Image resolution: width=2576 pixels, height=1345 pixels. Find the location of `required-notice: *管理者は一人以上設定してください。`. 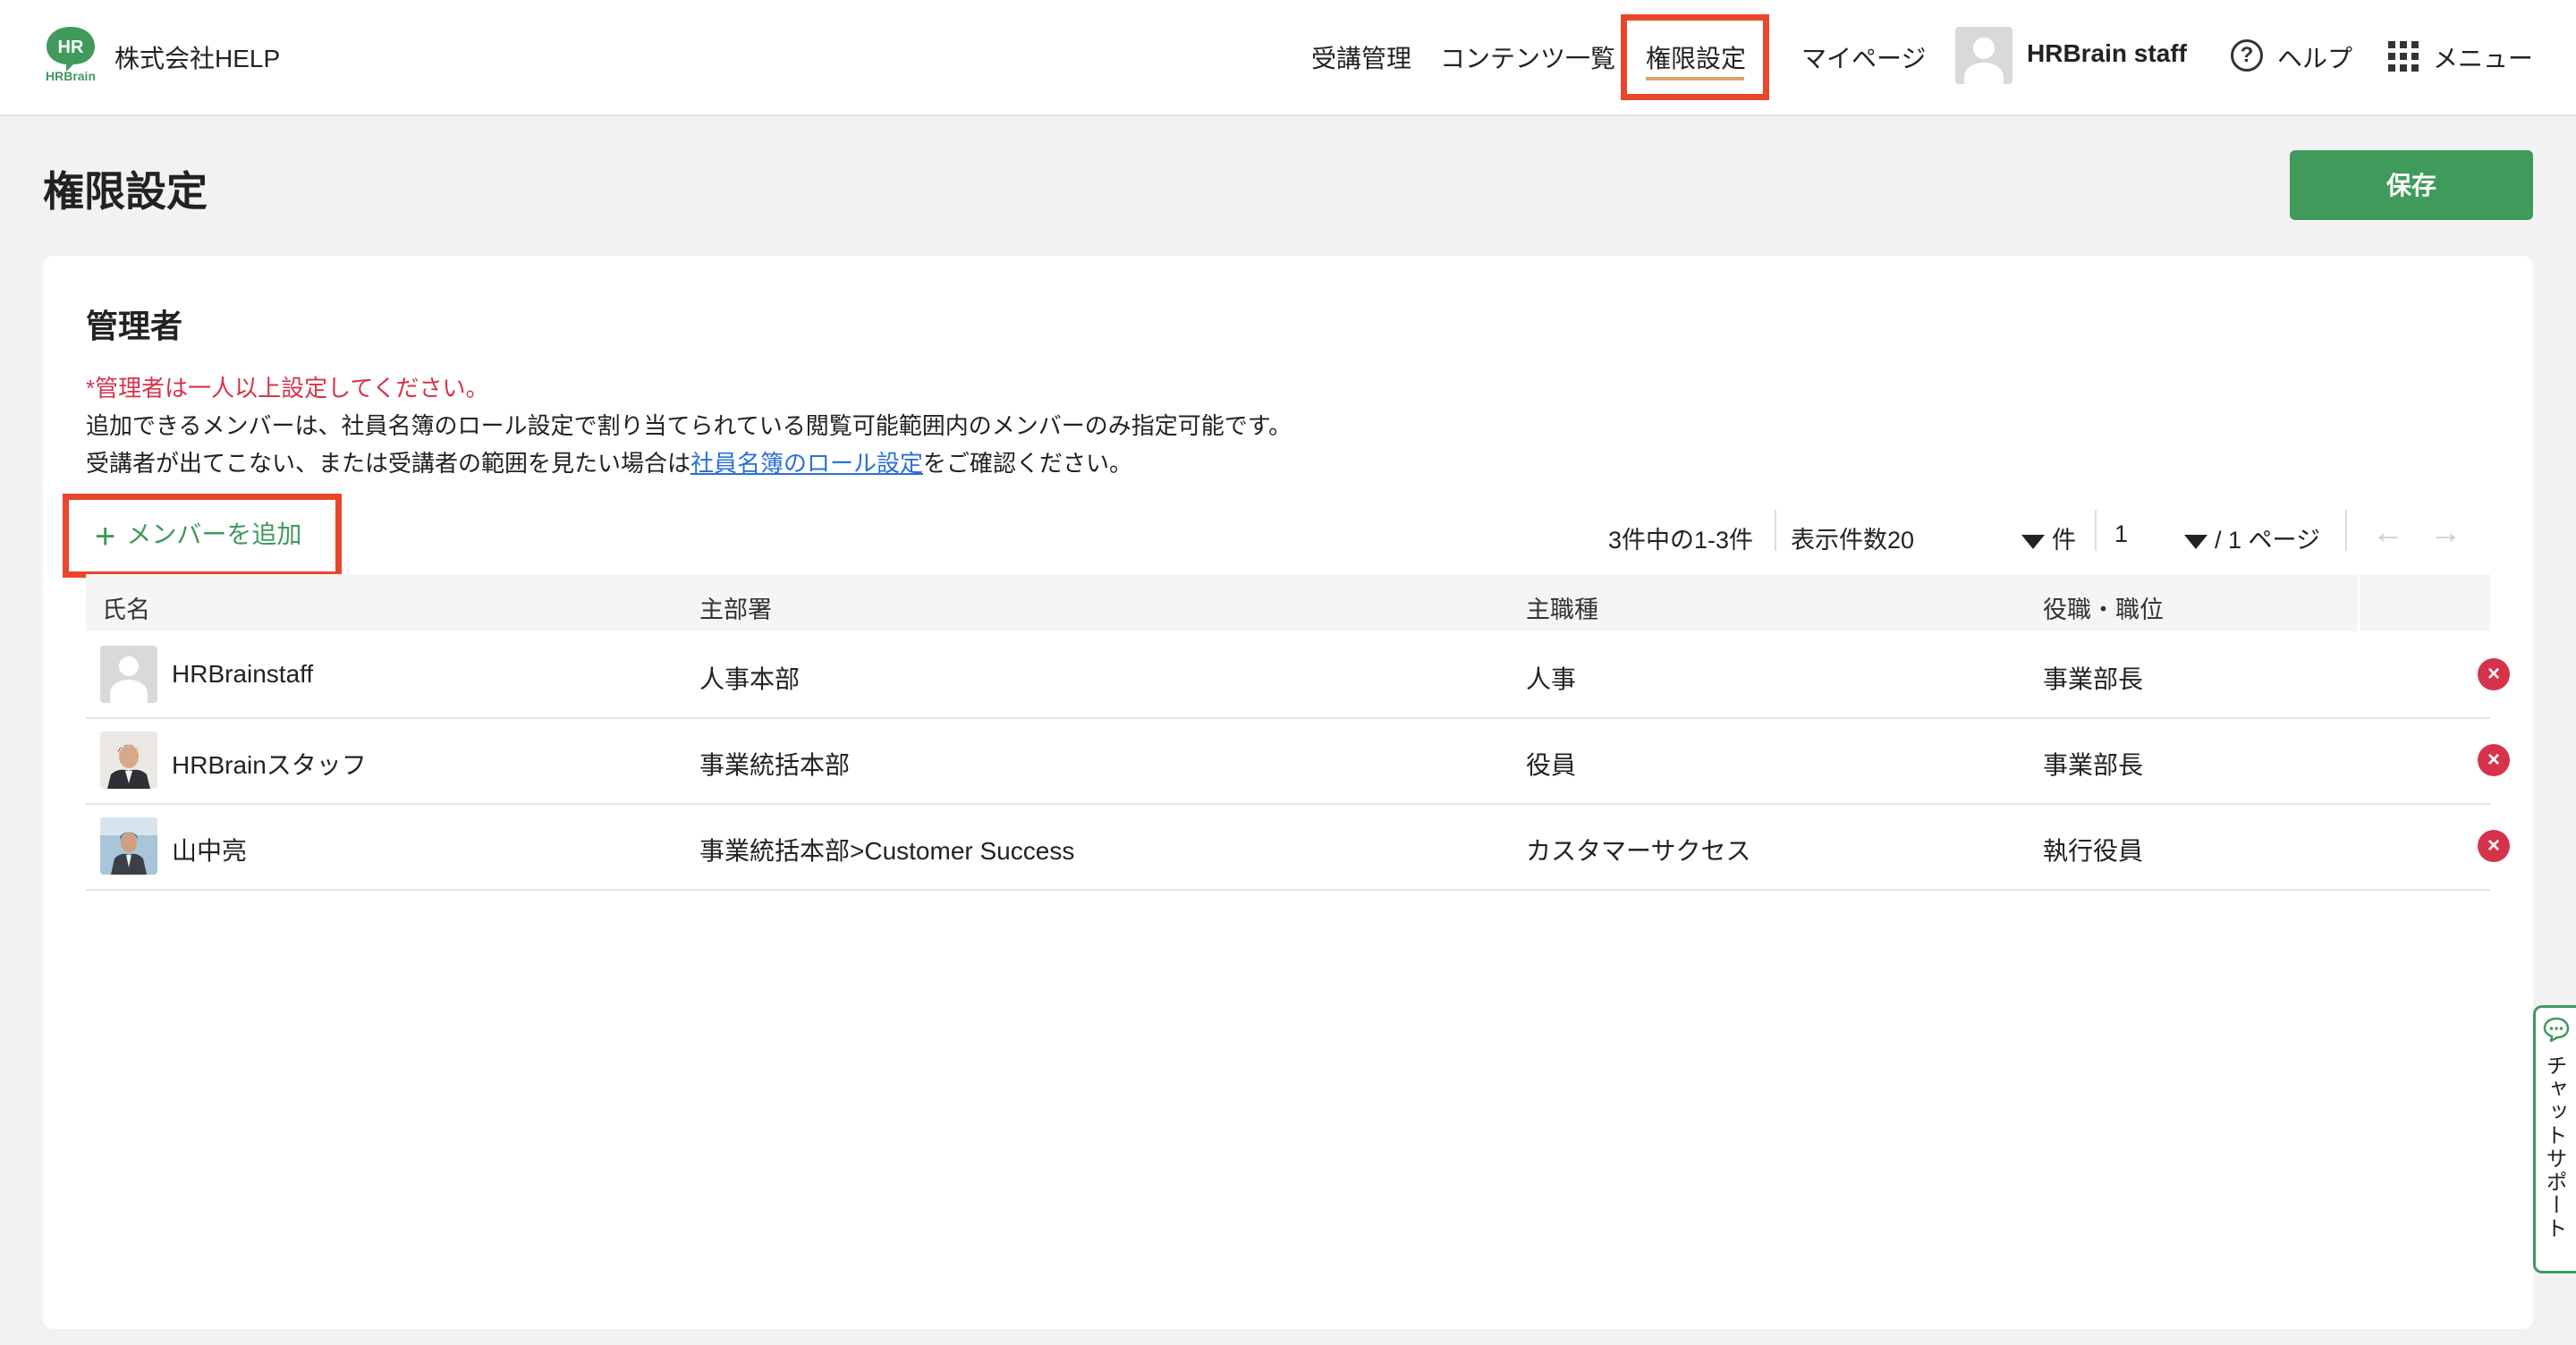

required-notice: *管理者は一人以上設定してください。 is located at coordinates (287, 388).